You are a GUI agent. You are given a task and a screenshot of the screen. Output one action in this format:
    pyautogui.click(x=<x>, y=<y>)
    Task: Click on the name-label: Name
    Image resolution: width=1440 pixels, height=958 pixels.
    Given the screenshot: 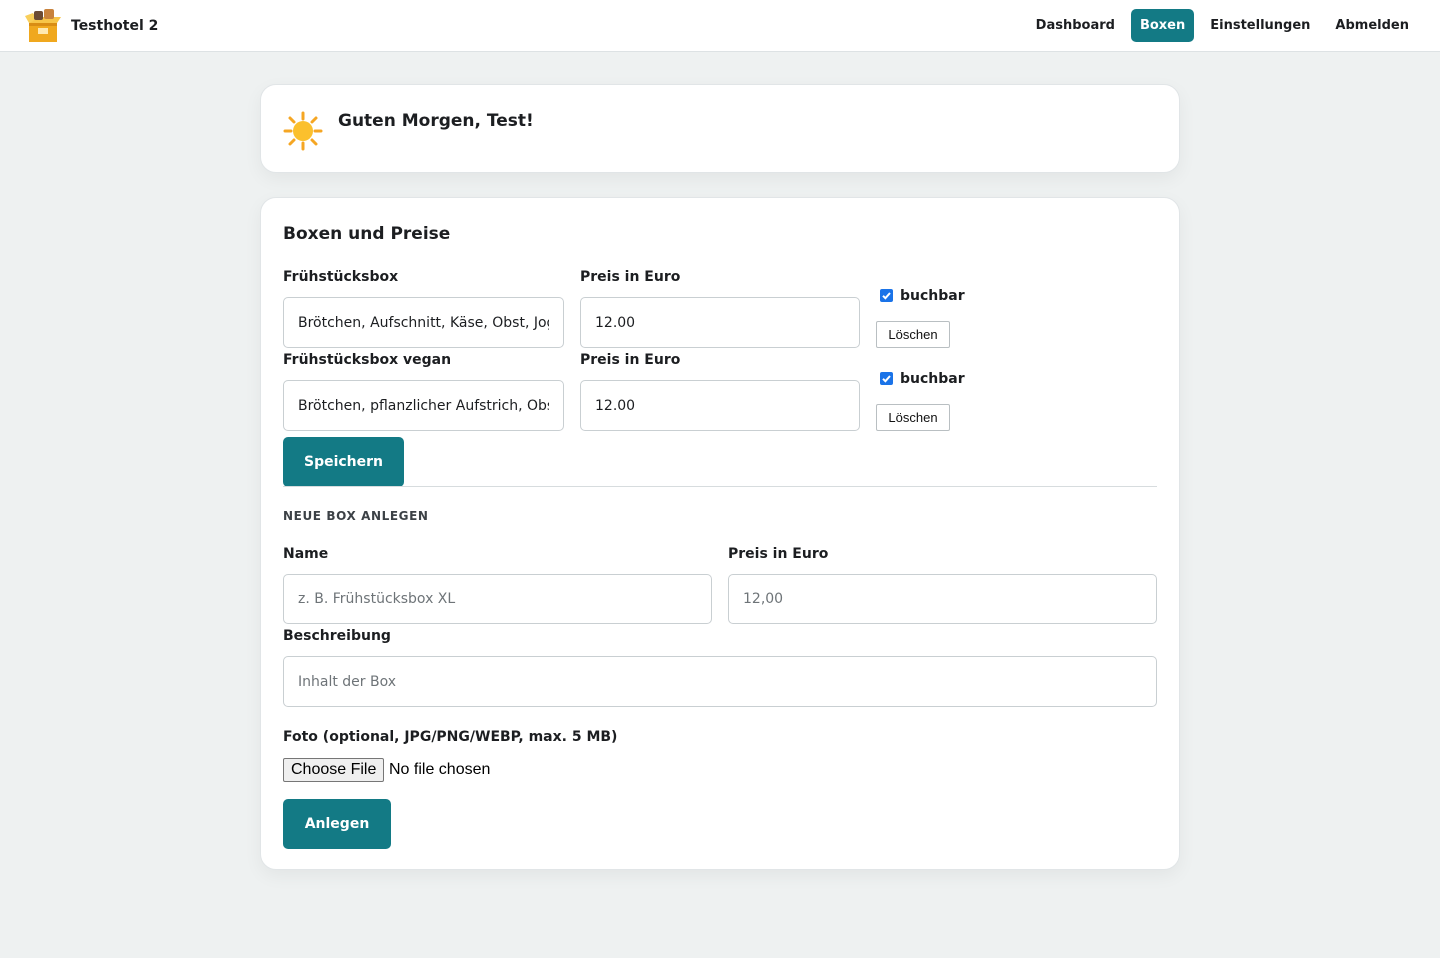 What is the action you would take?
    pyautogui.click(x=306, y=554)
    